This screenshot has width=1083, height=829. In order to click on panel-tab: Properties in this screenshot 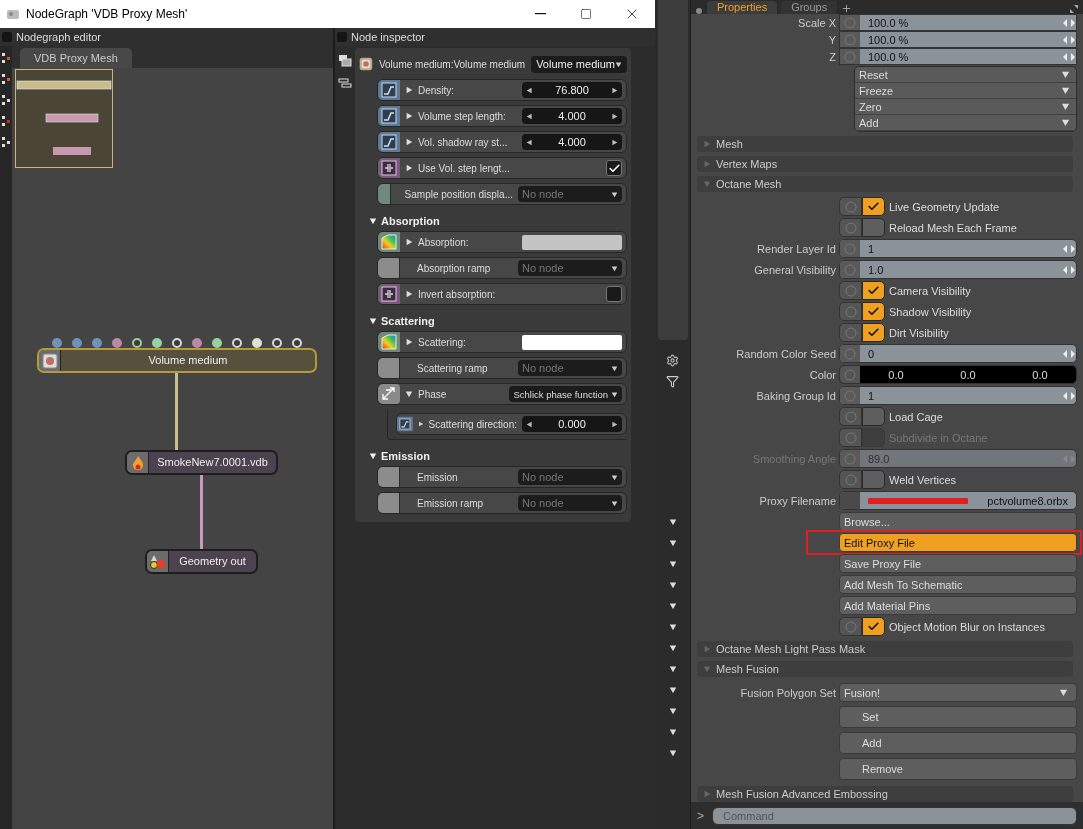, I will do `click(742, 7)`.